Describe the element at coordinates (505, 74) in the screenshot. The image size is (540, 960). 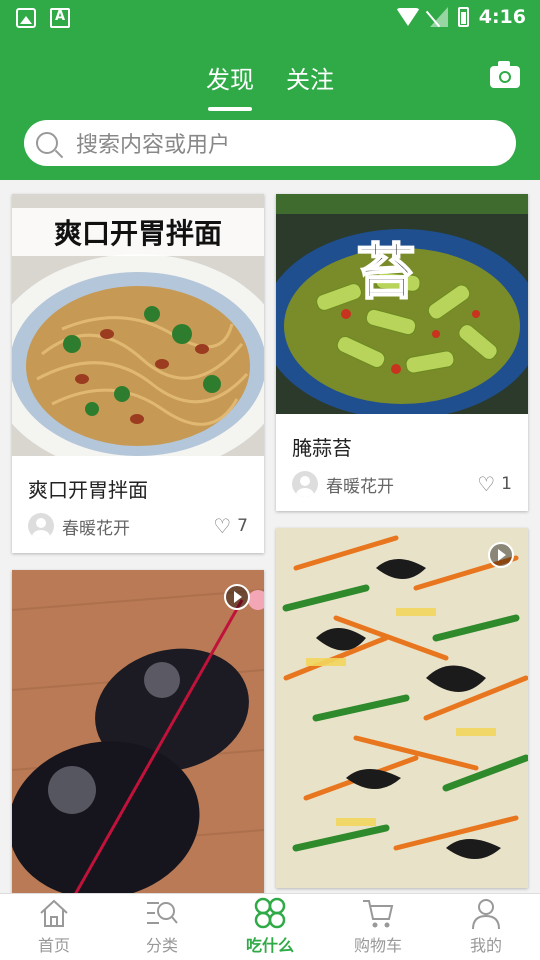
I see `camera-icon` at that location.